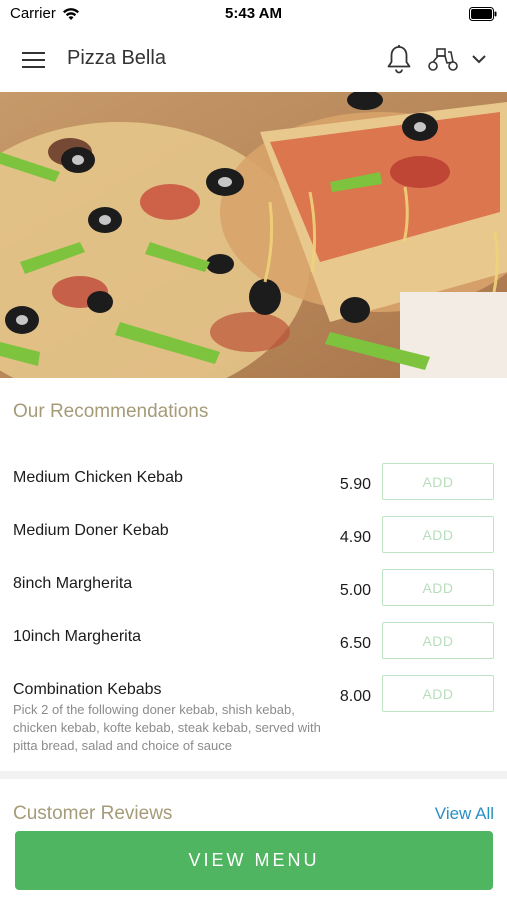 Image resolution: width=507 pixels, height=900 pixels. What do you see at coordinates (253, 60) in the screenshot?
I see `app-header: Pizza Bella` at bounding box center [253, 60].